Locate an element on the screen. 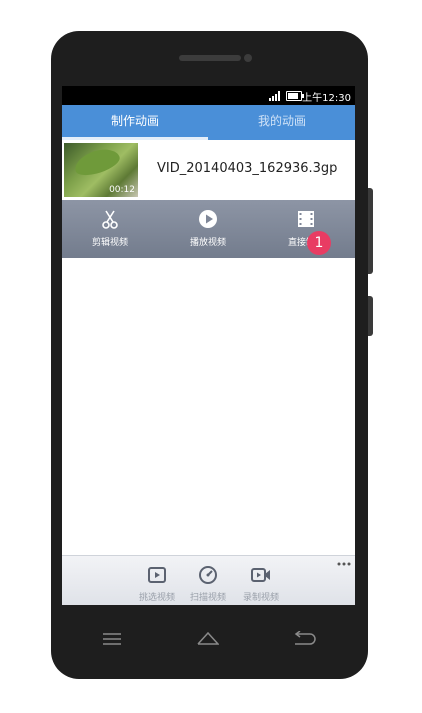  action-label: 直接制作 is located at coordinates (305, 243).